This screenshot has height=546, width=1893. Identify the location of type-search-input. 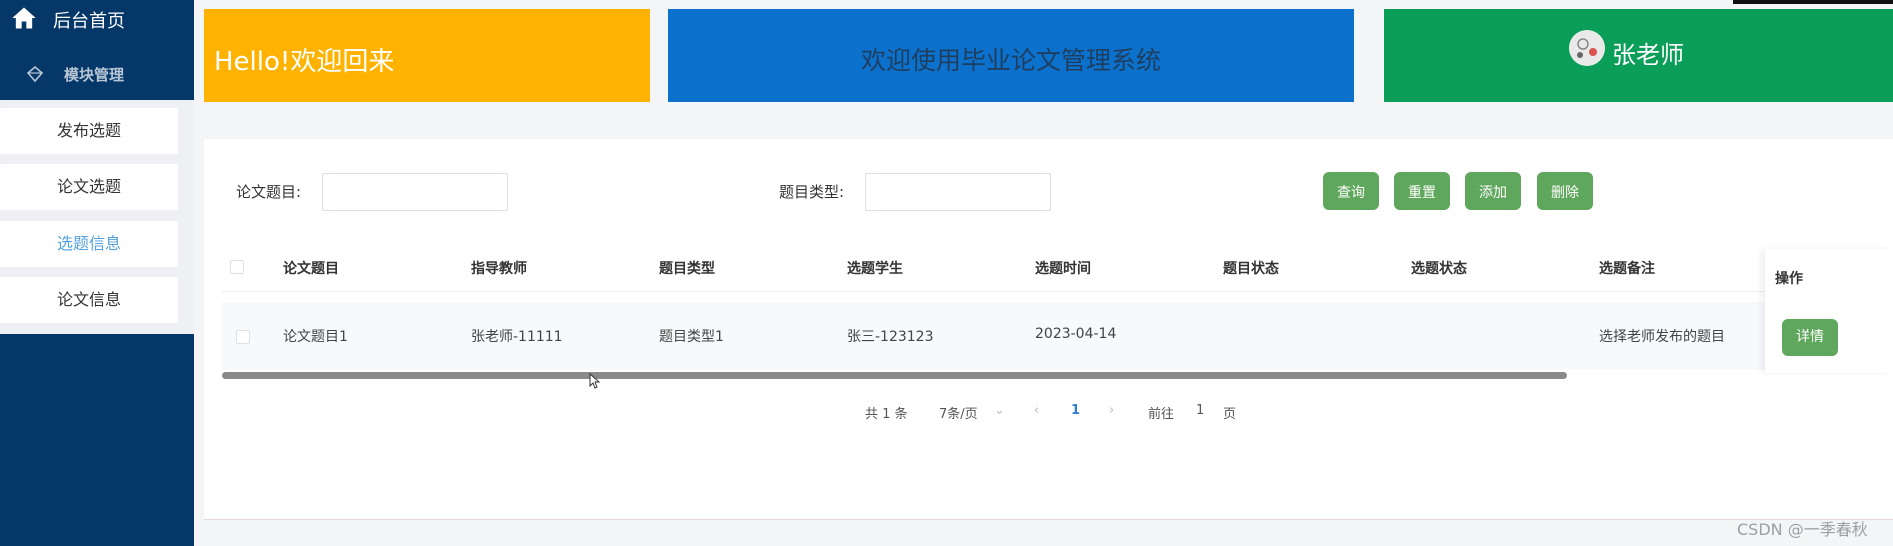
(958, 192).